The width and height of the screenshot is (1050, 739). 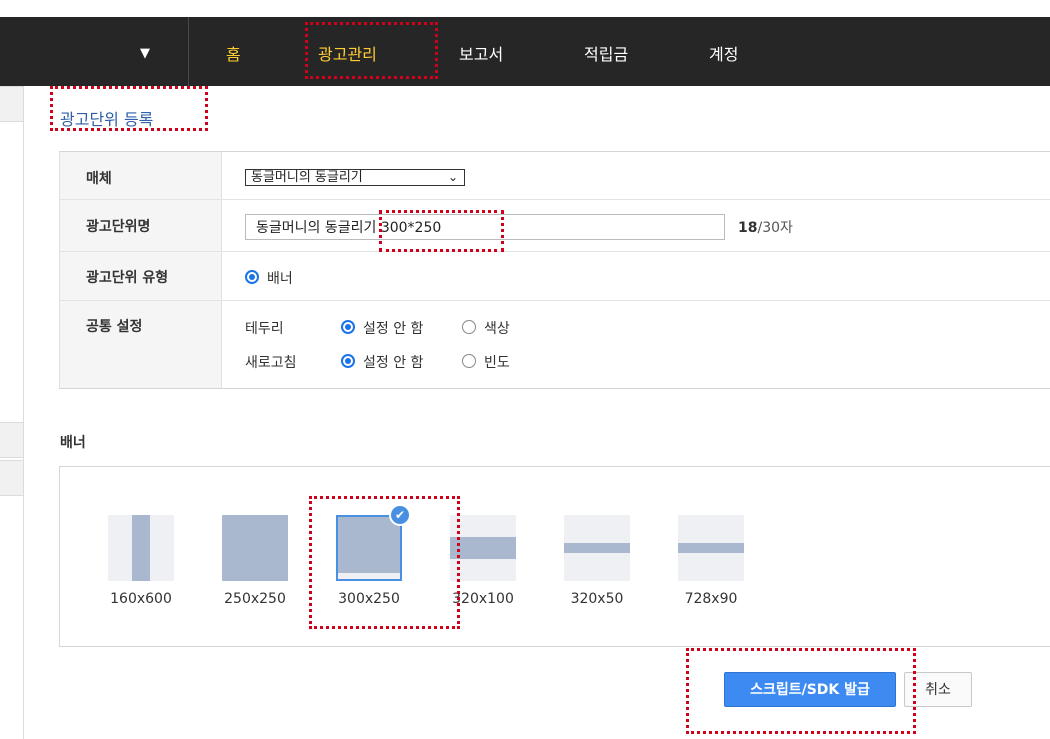 I want to click on unit-type-banner-radio, so click(x=252, y=277).